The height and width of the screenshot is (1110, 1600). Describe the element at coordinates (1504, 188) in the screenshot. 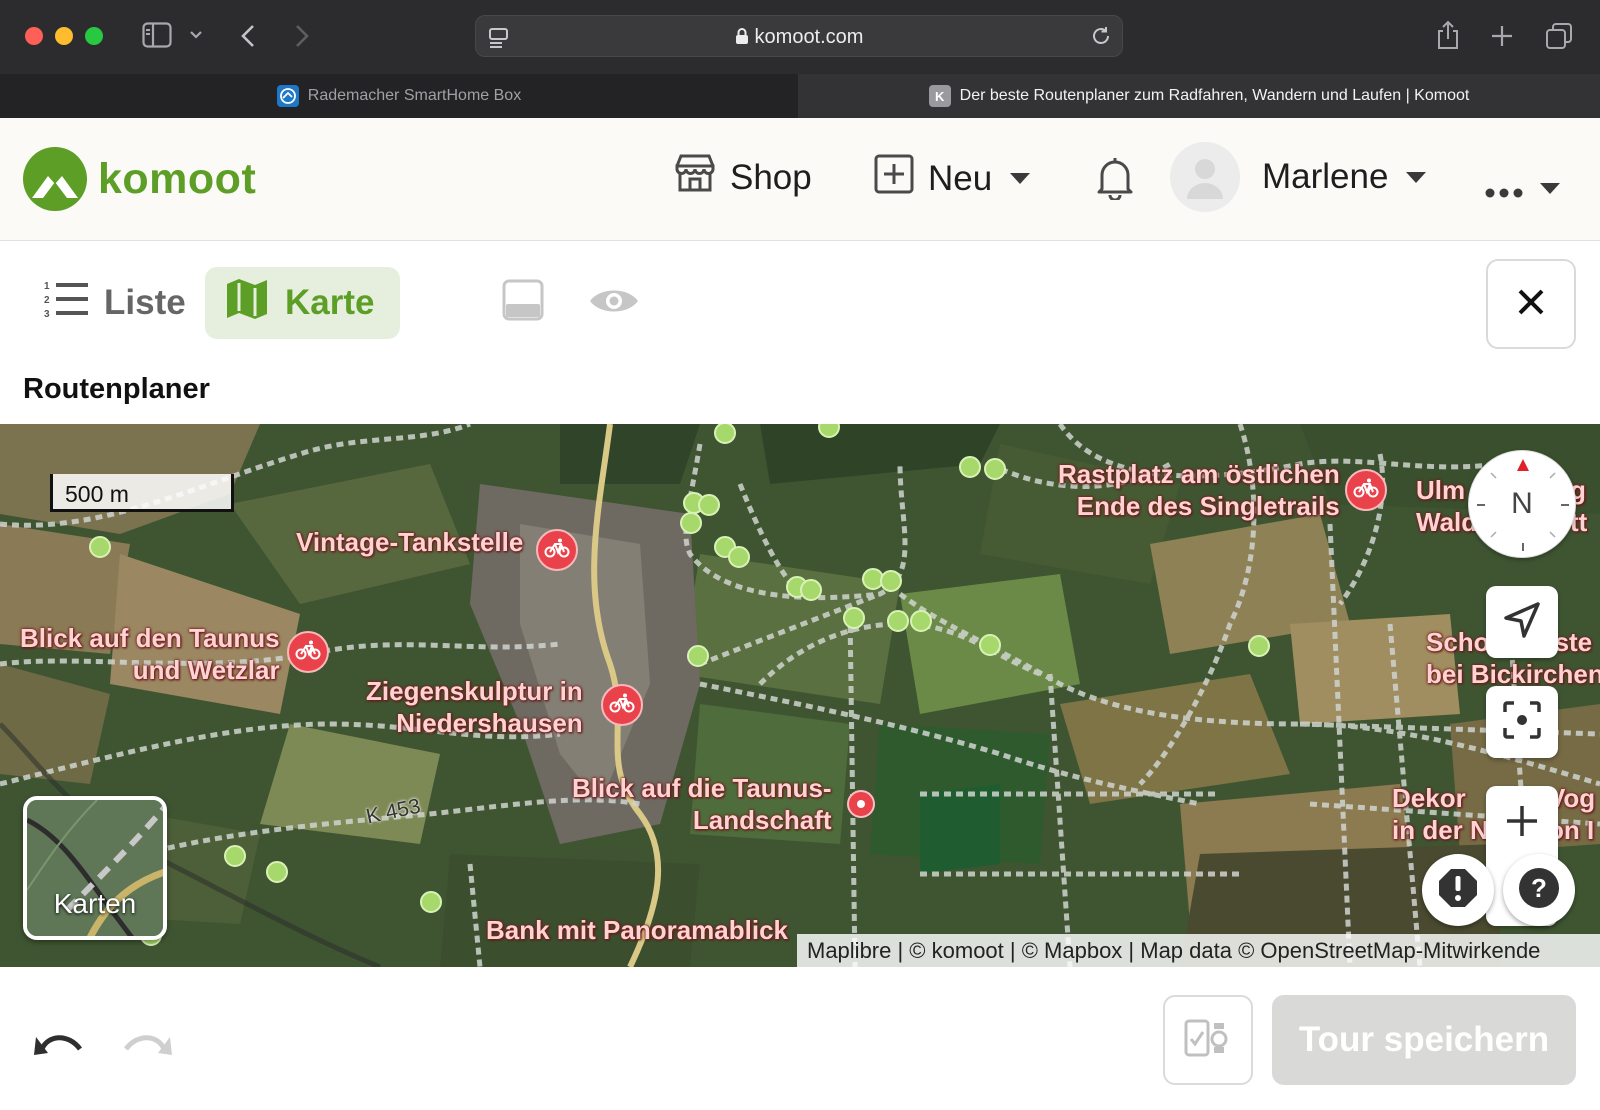

I see `more-icon` at that location.